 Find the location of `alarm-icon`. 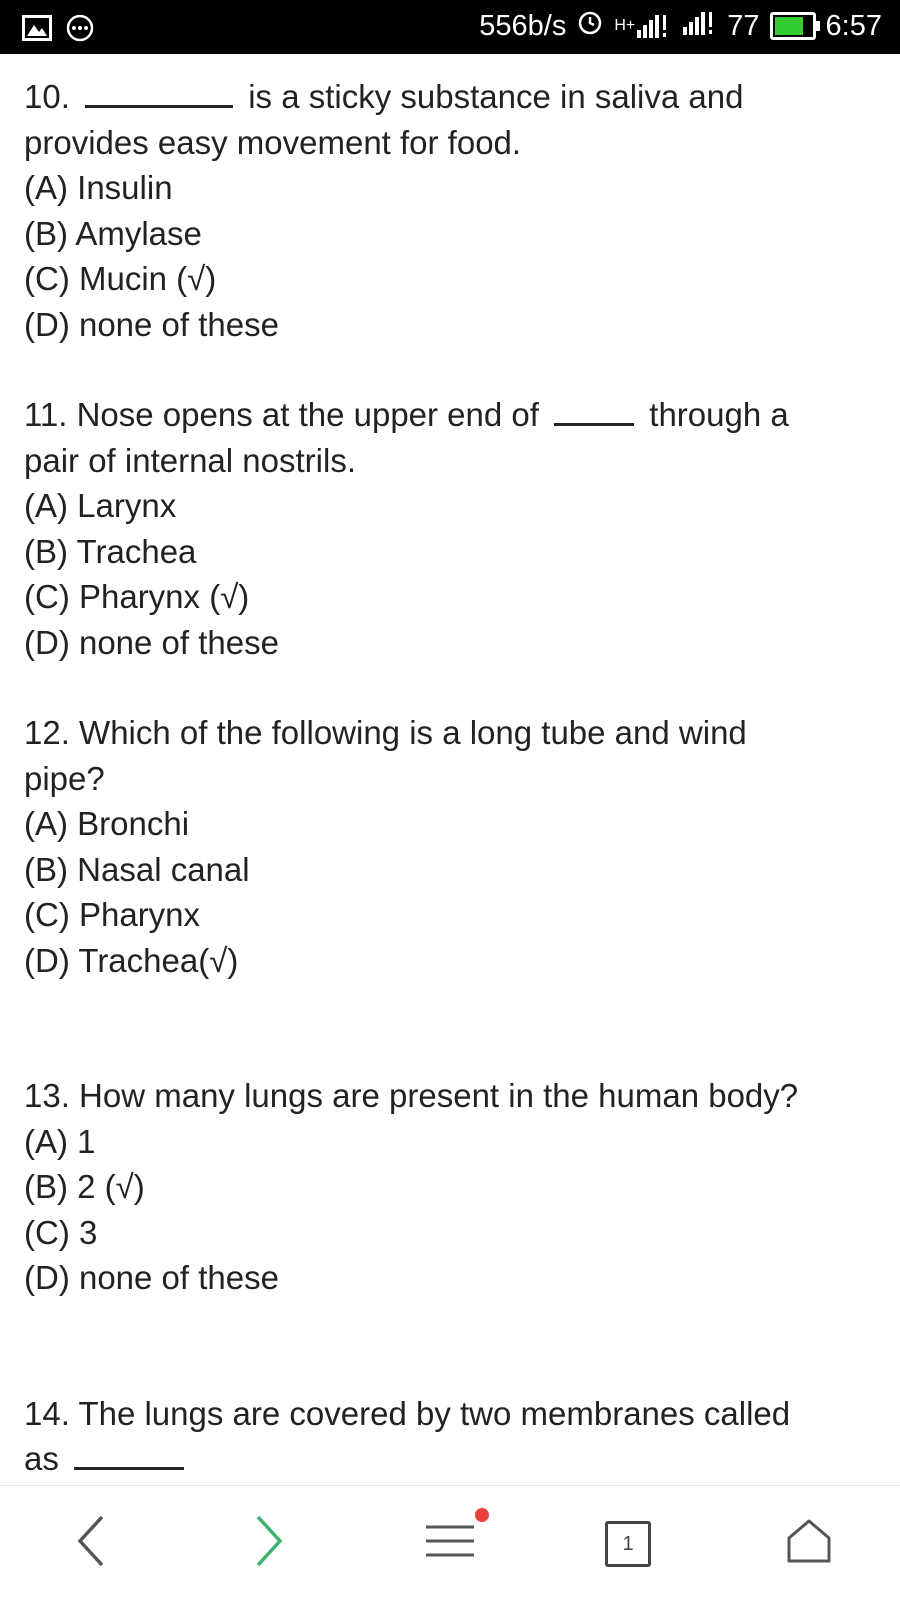

alarm-icon is located at coordinates (590, 26).